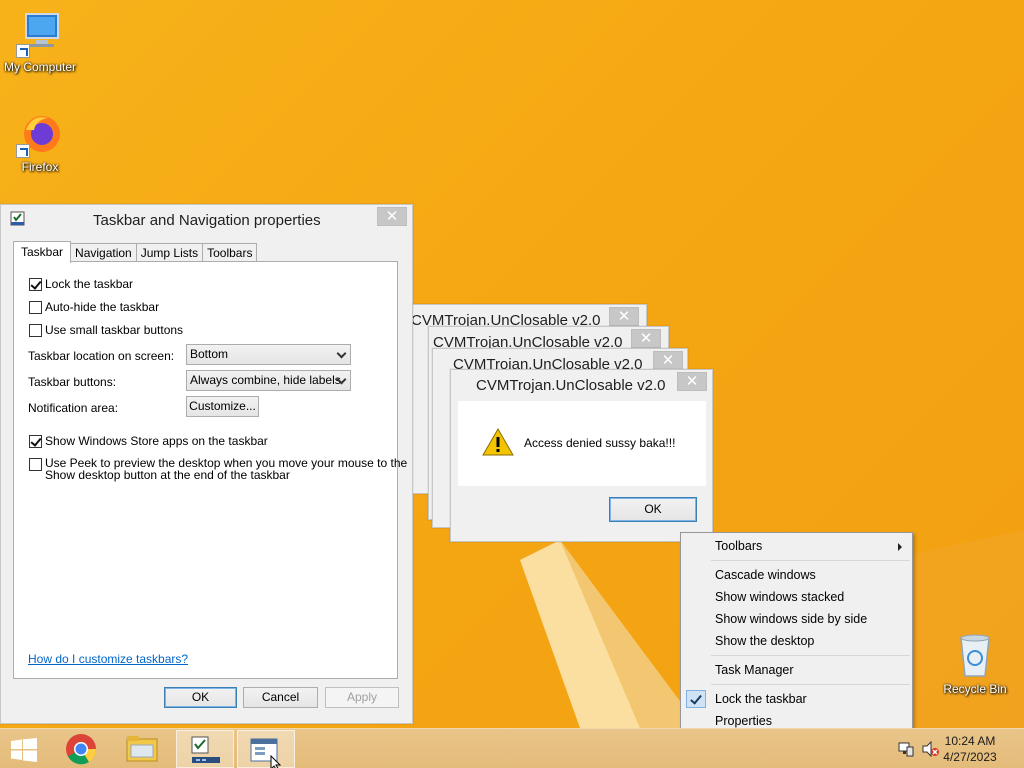 The width and height of the screenshot is (1024, 768). Describe the element at coordinates (571, 385) in the screenshot. I see `window-title: CVMTrojan.UnClosable v2.0` at that location.